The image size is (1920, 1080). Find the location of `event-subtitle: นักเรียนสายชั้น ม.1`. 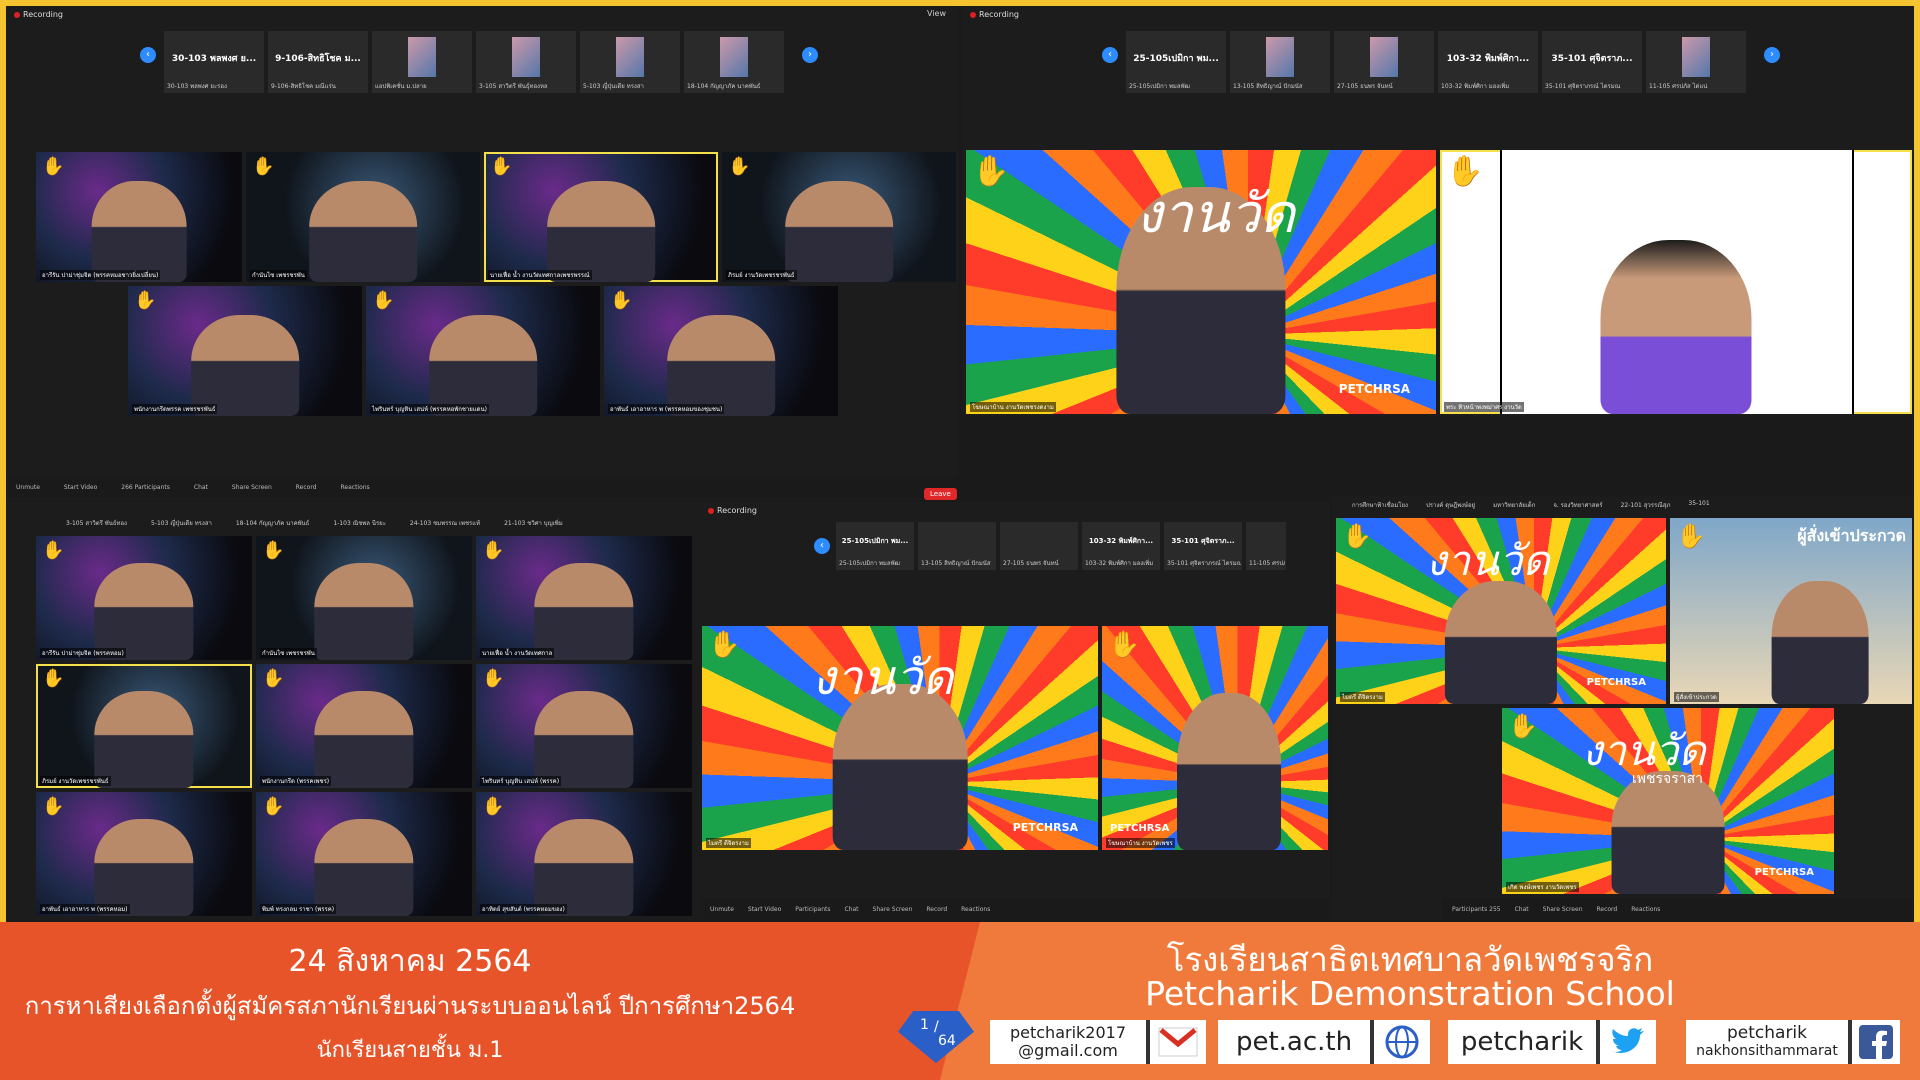

event-subtitle: นักเรียนสายชั้น ม.1 is located at coordinates (410, 1050).